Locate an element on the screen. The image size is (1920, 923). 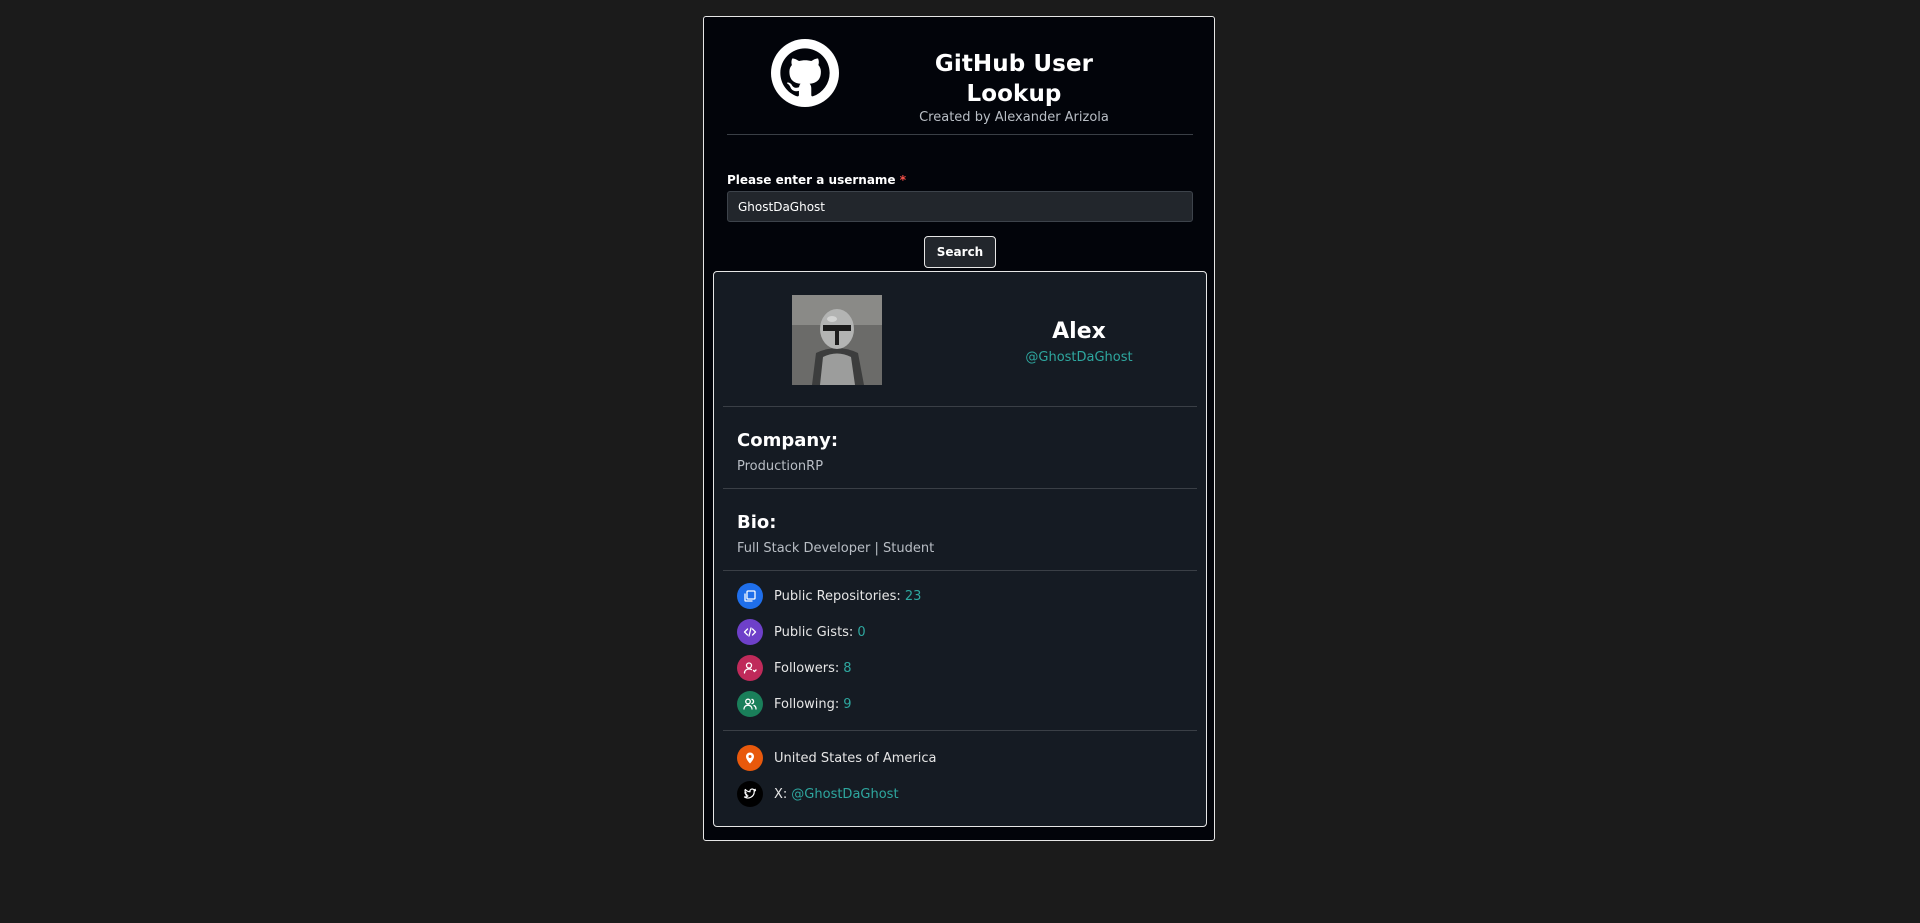
company-heading: Company: is located at coordinates (788, 440).